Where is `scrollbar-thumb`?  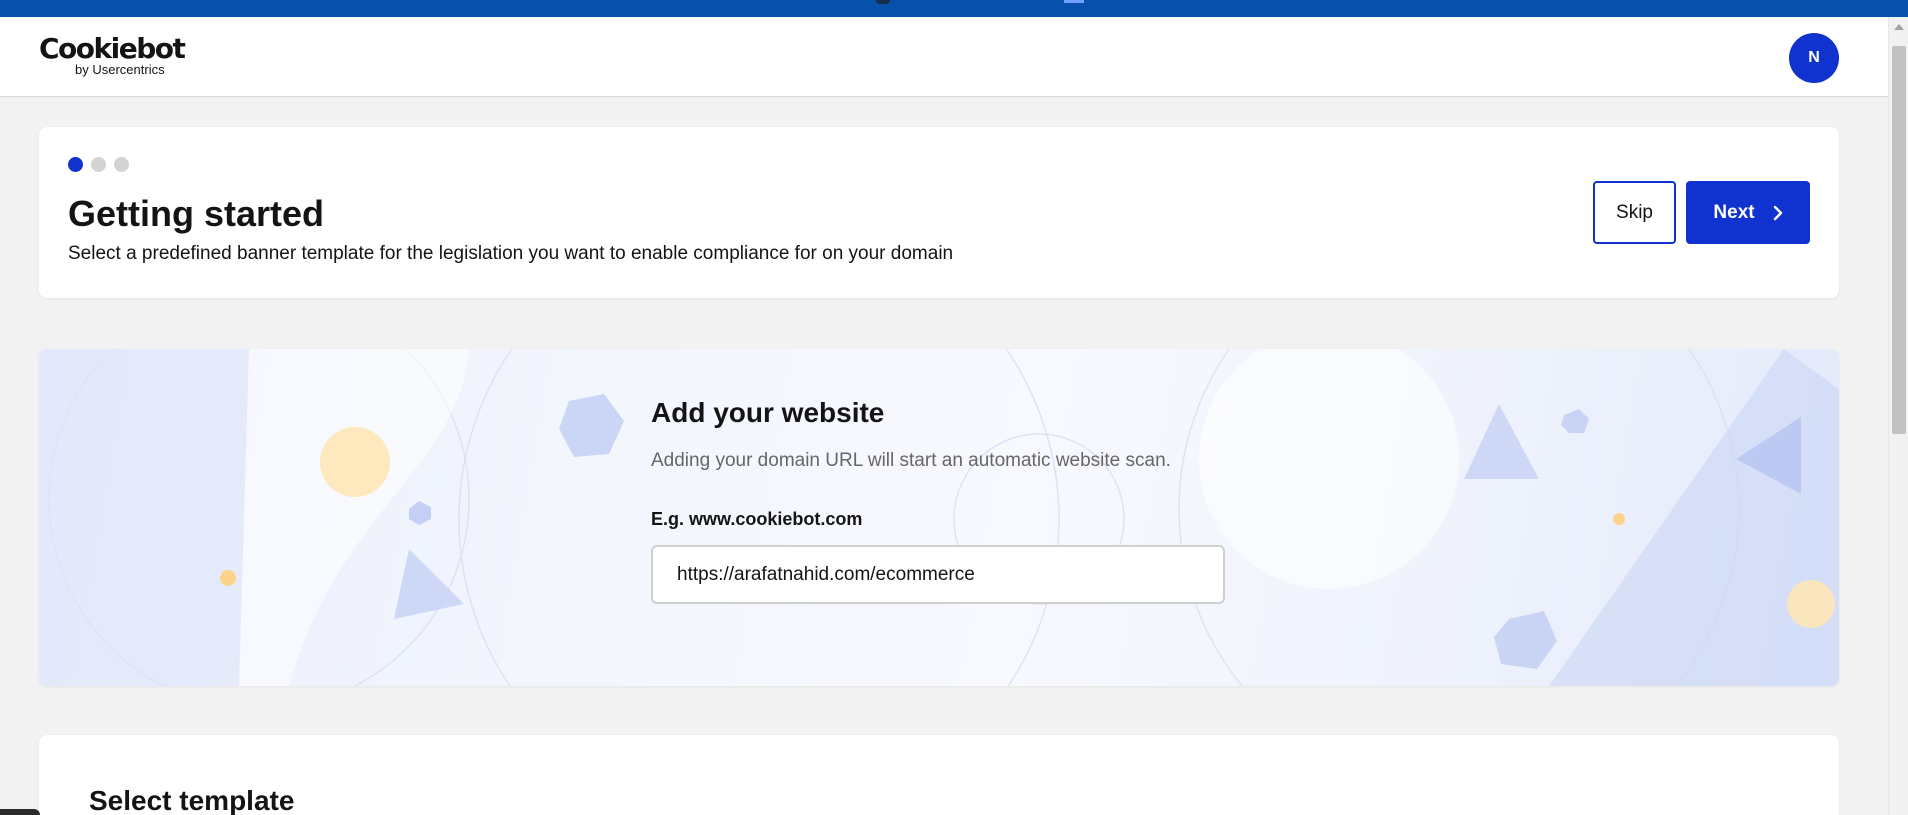 scrollbar-thumb is located at coordinates (1899, 240).